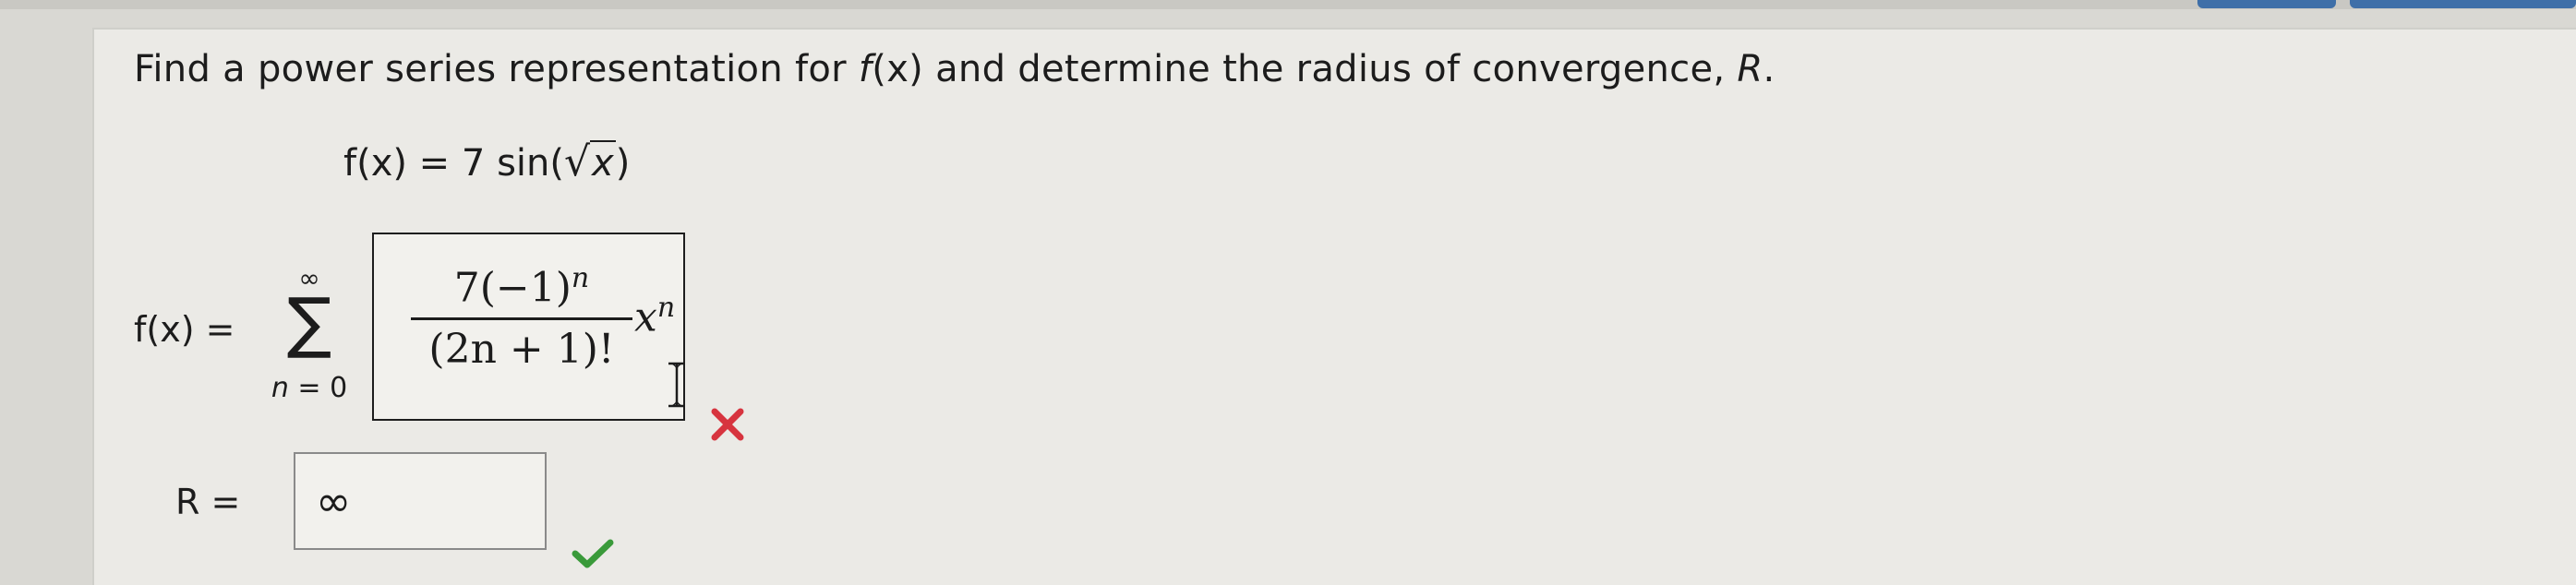  I want to click on answer-x-exponent: n, so click(666, 308).